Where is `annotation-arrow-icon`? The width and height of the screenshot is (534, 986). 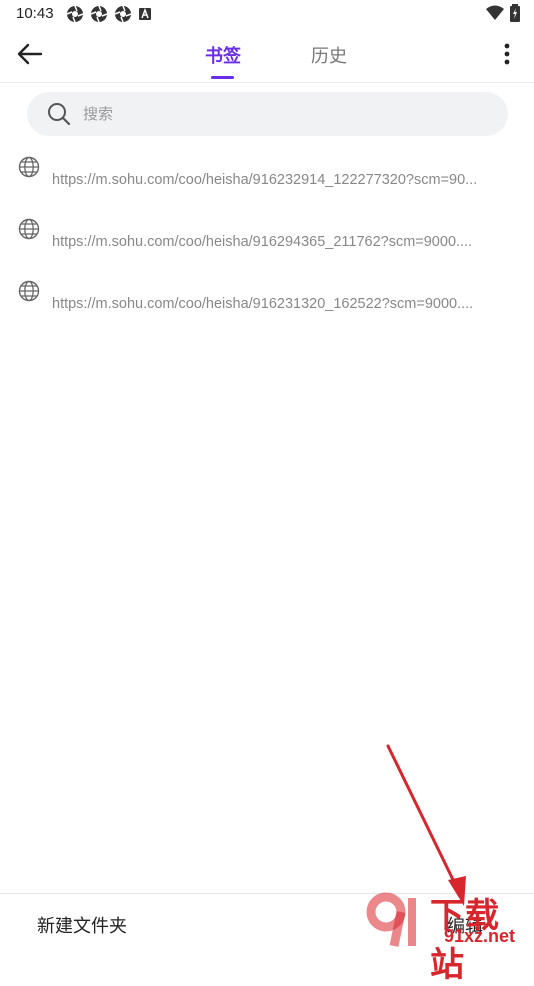 annotation-arrow-icon is located at coordinates (426, 825).